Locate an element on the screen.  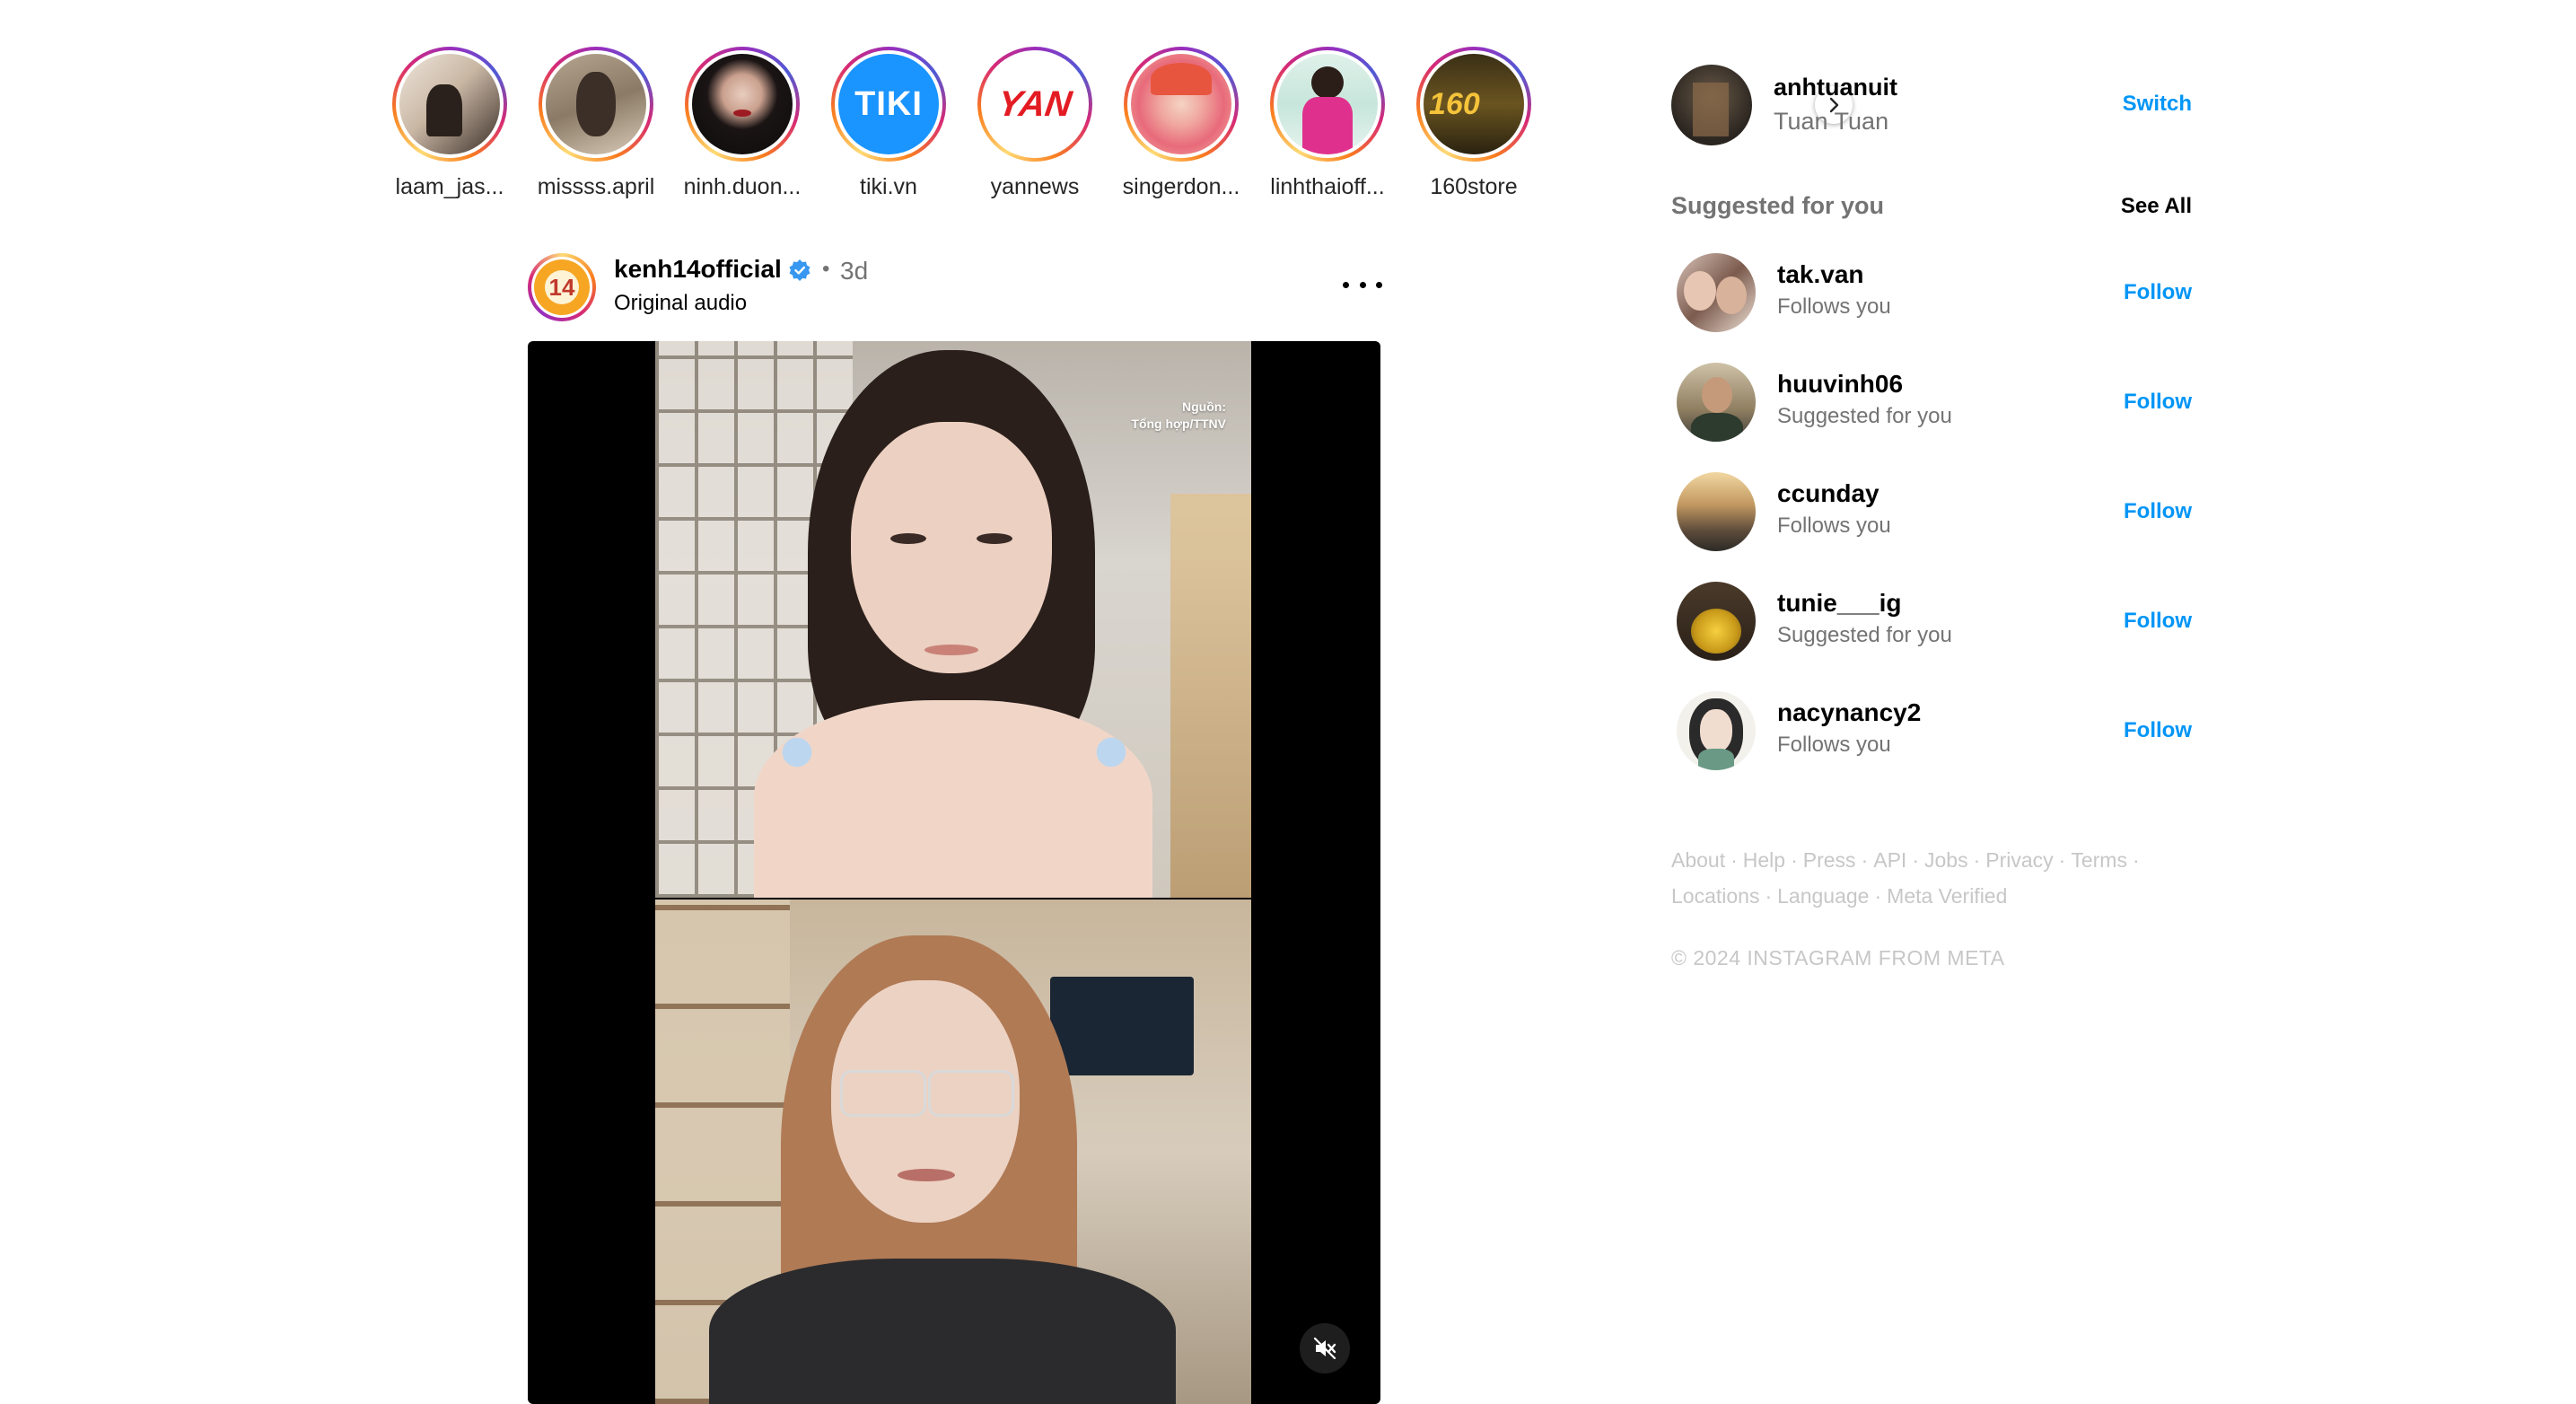
footer-link-help: Help is located at coordinates (1764, 860).